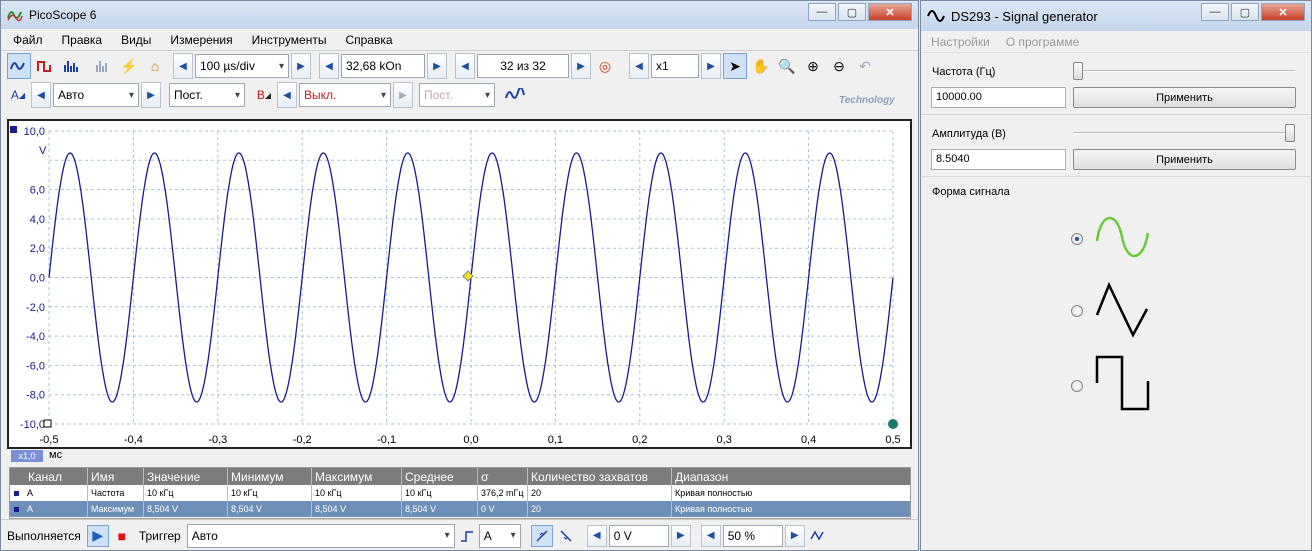 The width and height of the screenshot is (1312, 551). Describe the element at coordinates (27, 456) in the screenshot. I see `x-zoom-badge: x1,0` at that location.